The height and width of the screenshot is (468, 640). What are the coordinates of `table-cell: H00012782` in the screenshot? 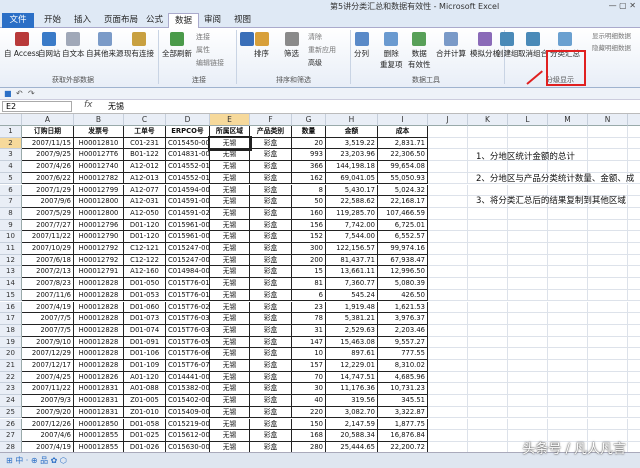 It's located at (99, 178).